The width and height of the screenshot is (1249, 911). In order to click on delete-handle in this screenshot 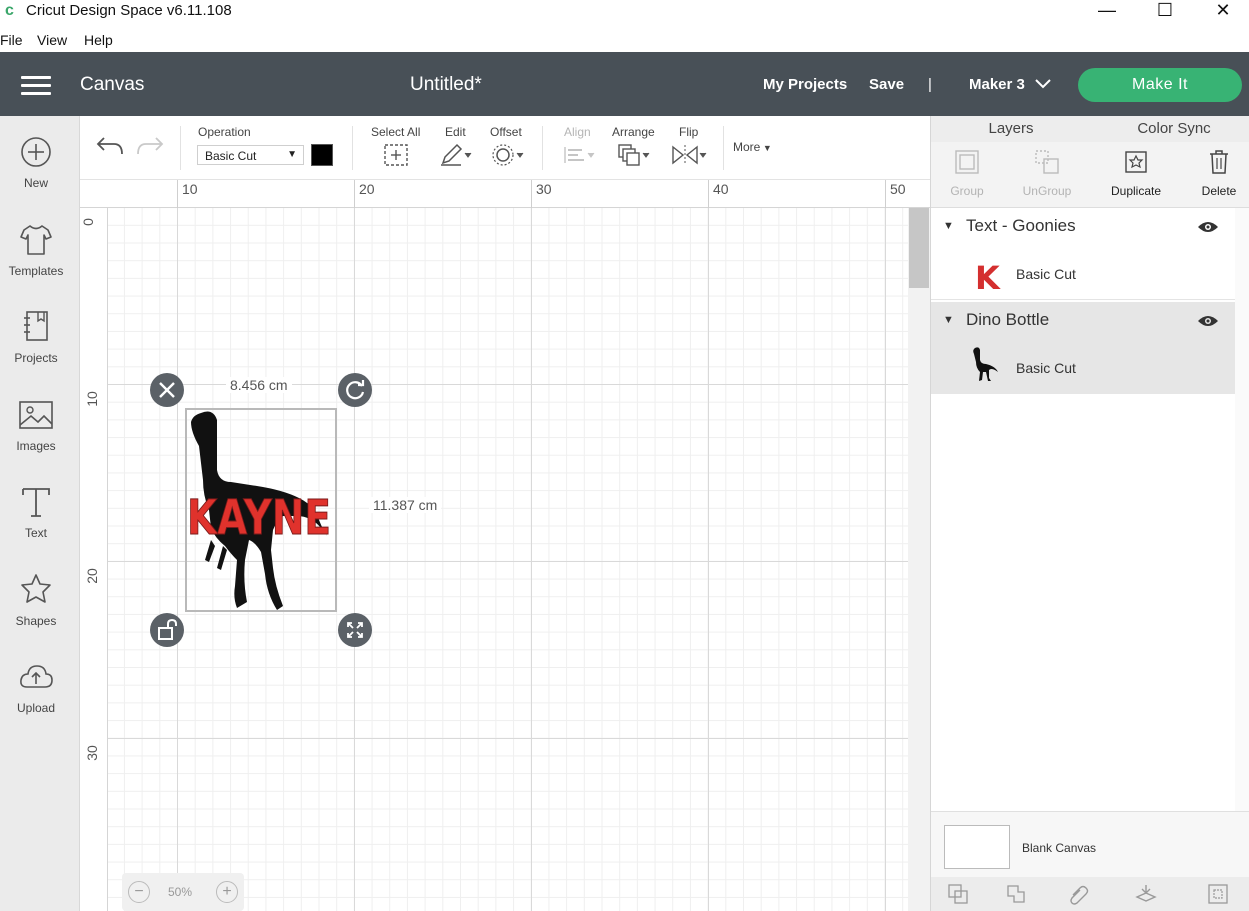, I will do `click(167, 390)`.